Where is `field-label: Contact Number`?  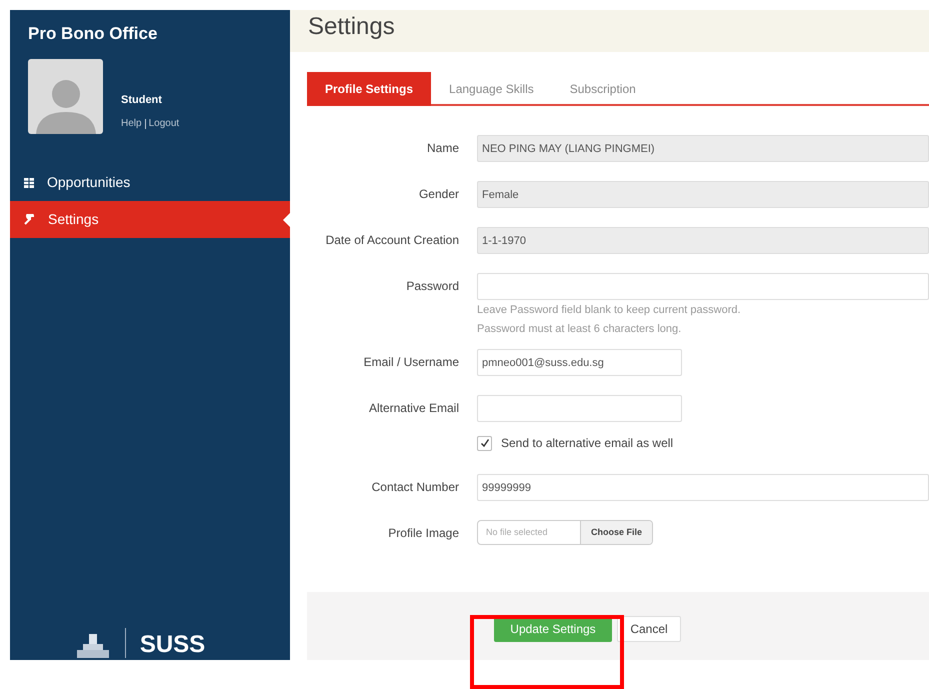 field-label: Contact Number is located at coordinates (415, 487).